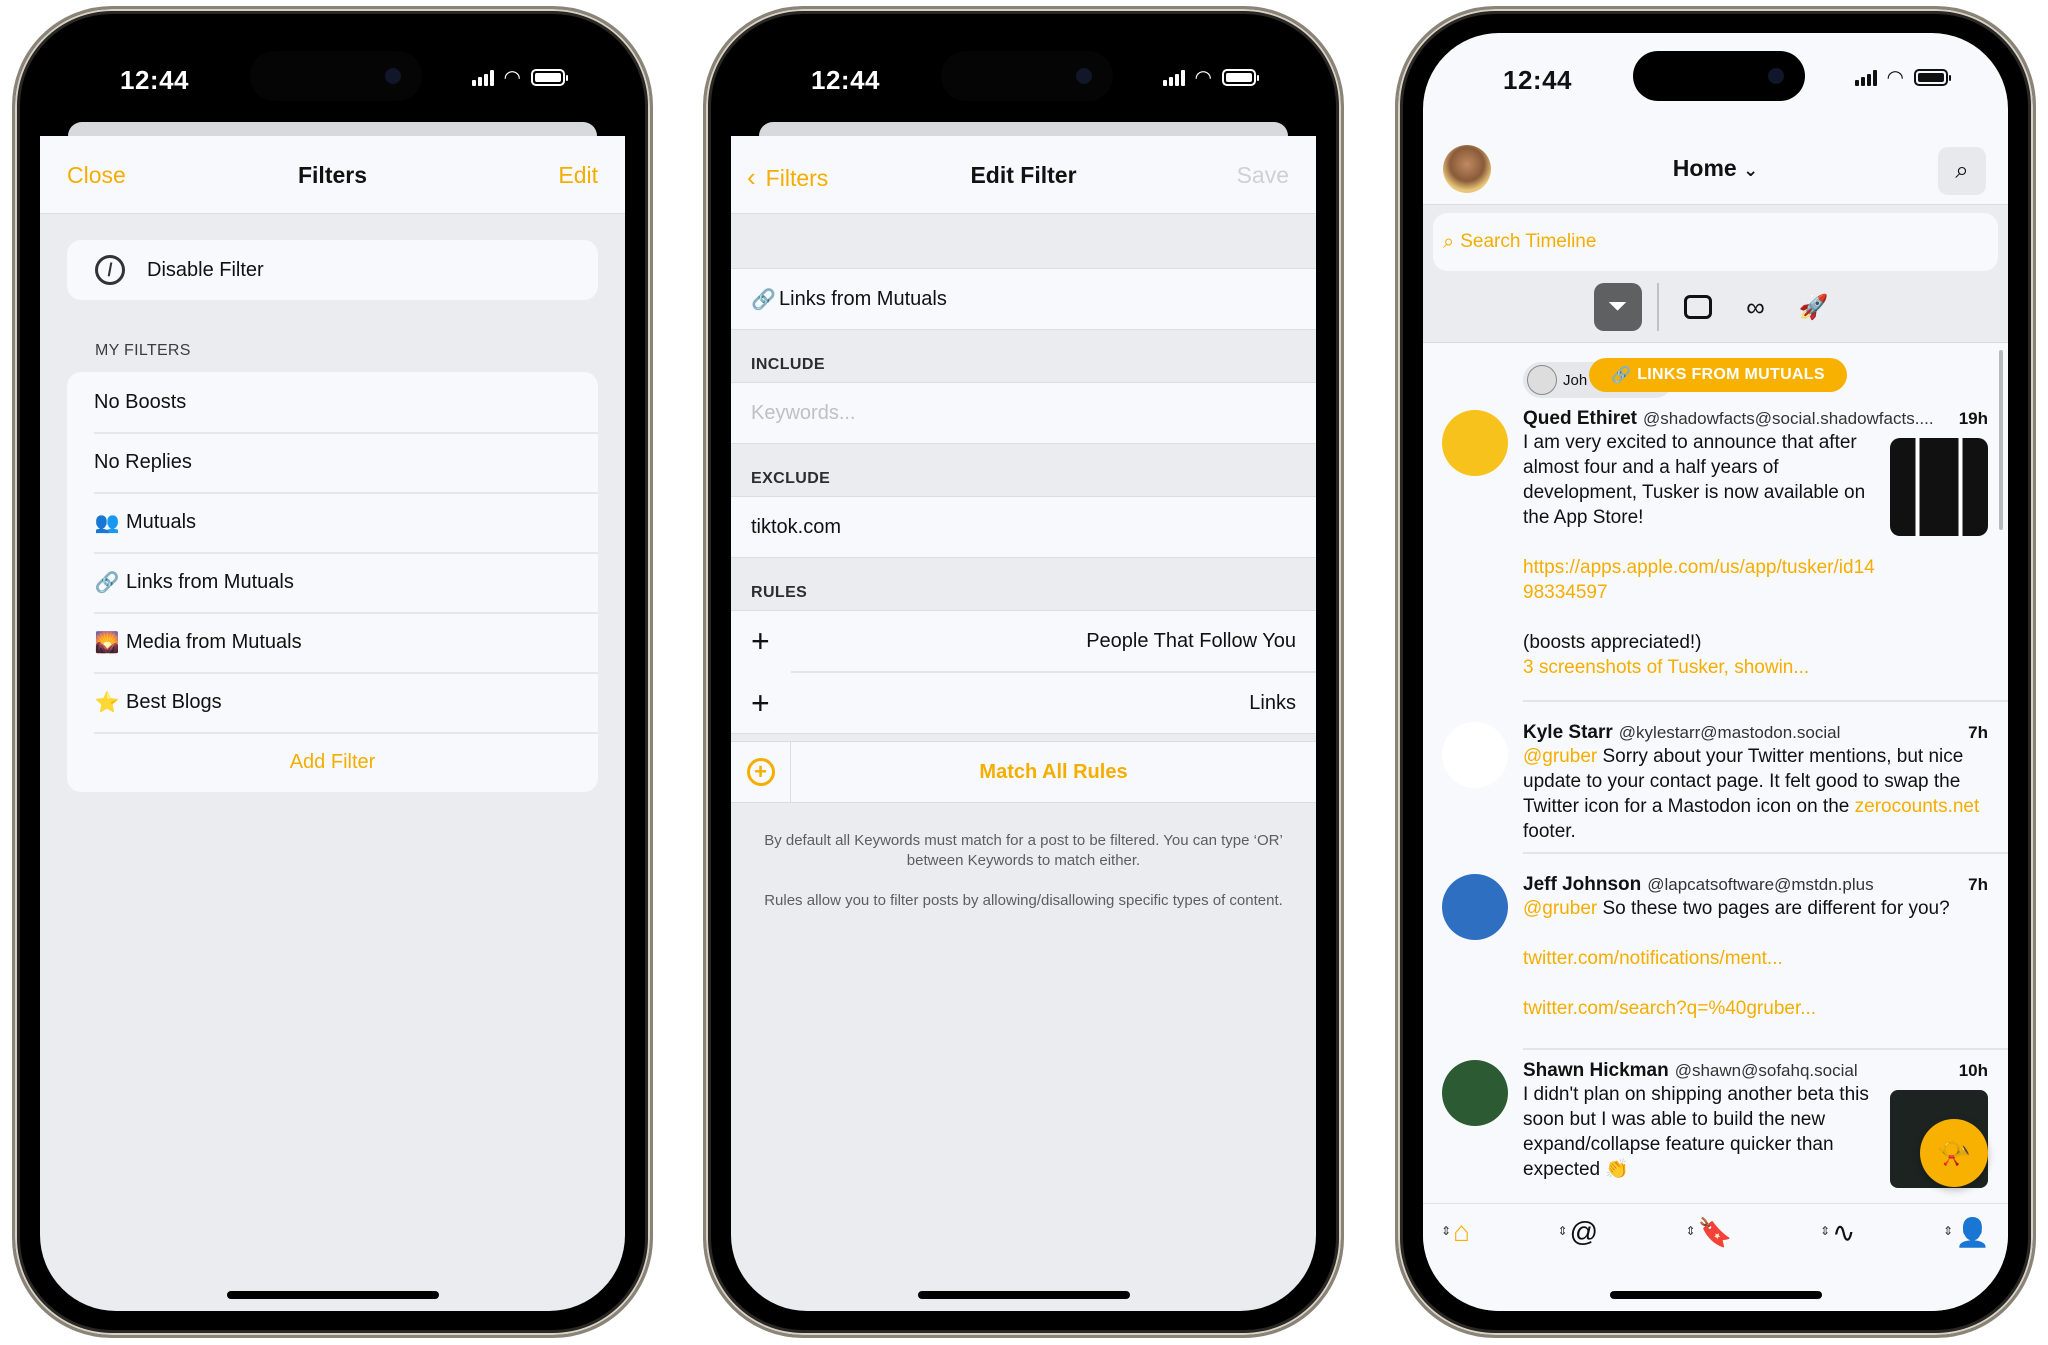 The height and width of the screenshot is (1345, 2048). I want to click on filter-item: 🔗 Links from Mutuals, so click(332, 582).